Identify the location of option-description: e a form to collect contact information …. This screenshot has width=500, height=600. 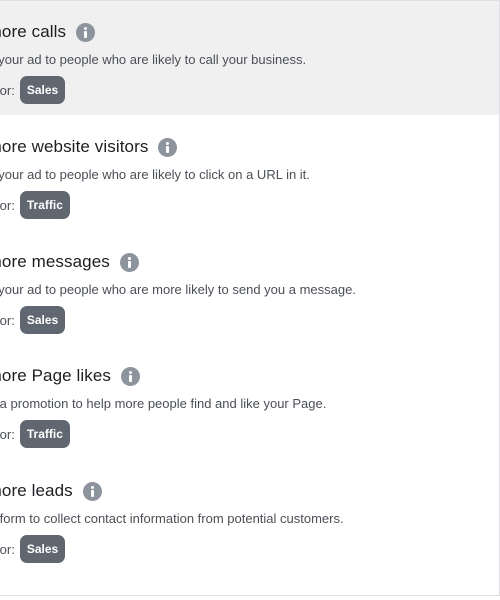
(172, 518).